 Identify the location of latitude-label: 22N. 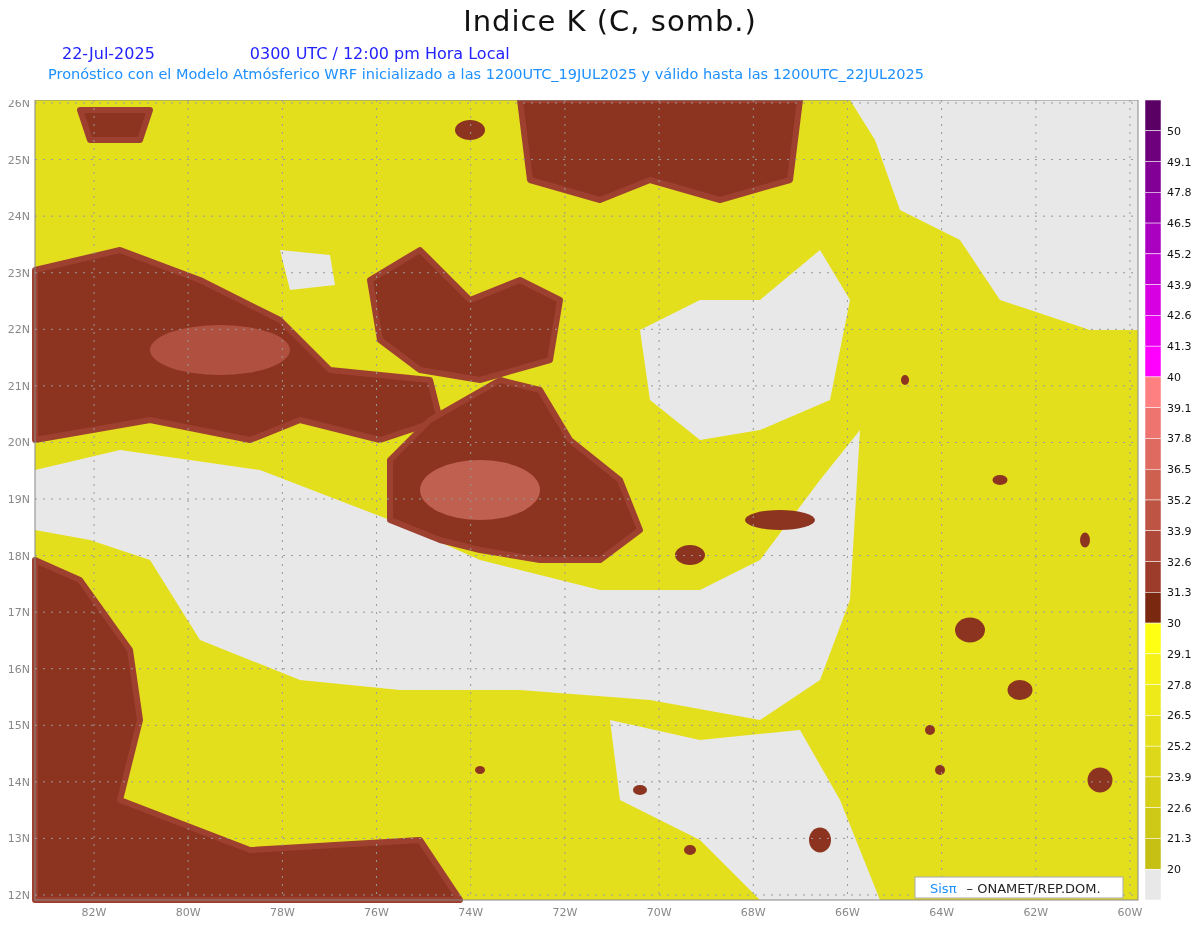
(18, 330).